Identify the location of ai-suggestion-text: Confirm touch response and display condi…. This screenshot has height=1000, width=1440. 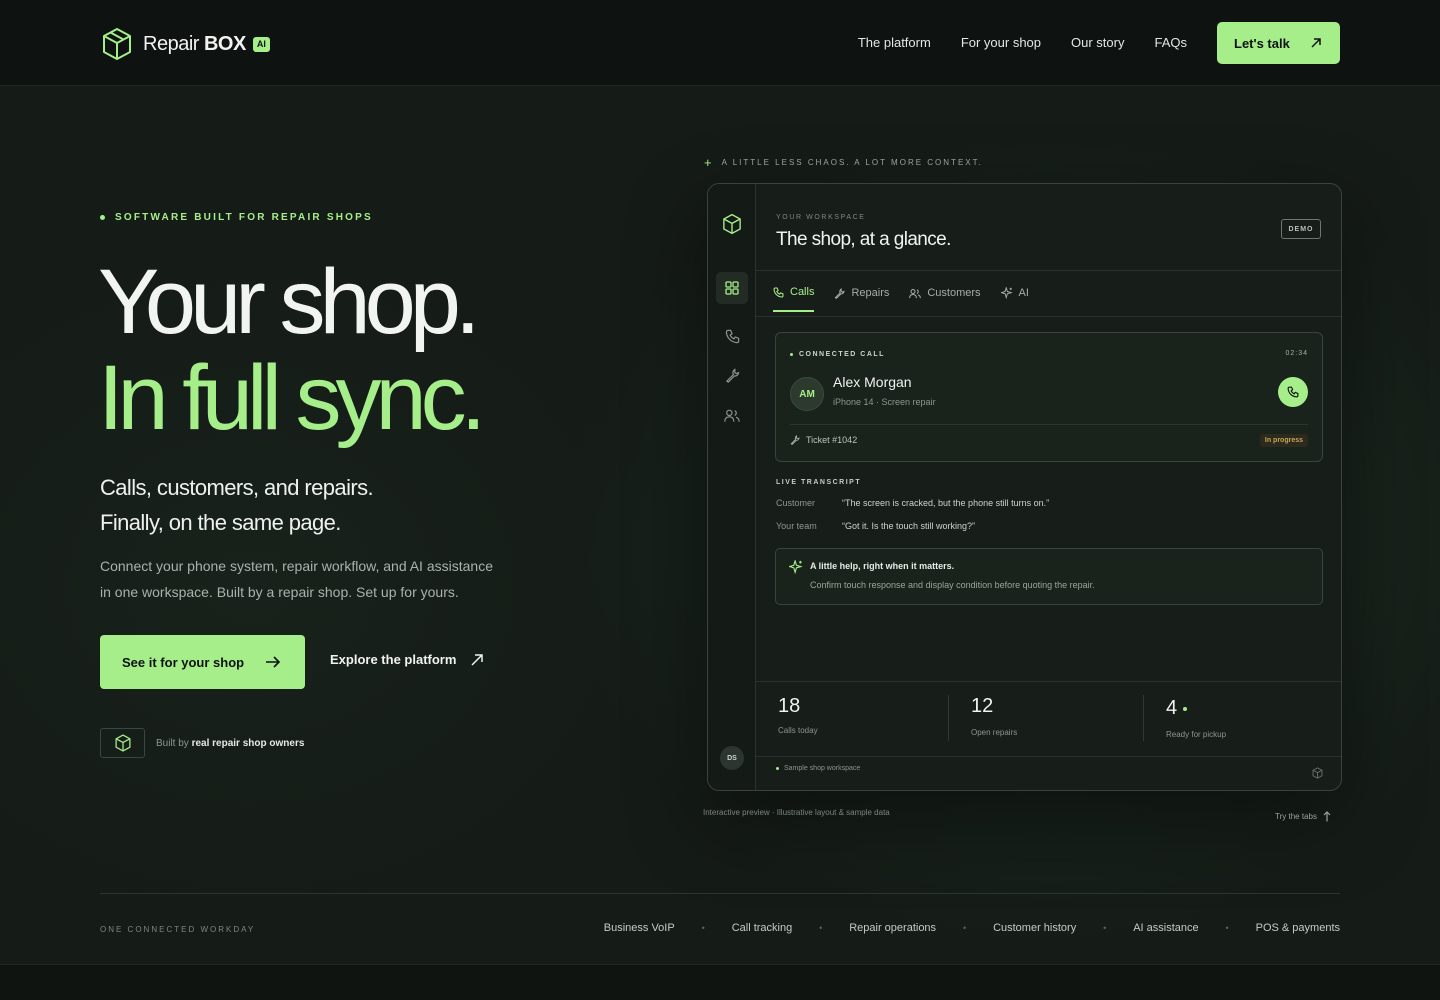
(952, 585).